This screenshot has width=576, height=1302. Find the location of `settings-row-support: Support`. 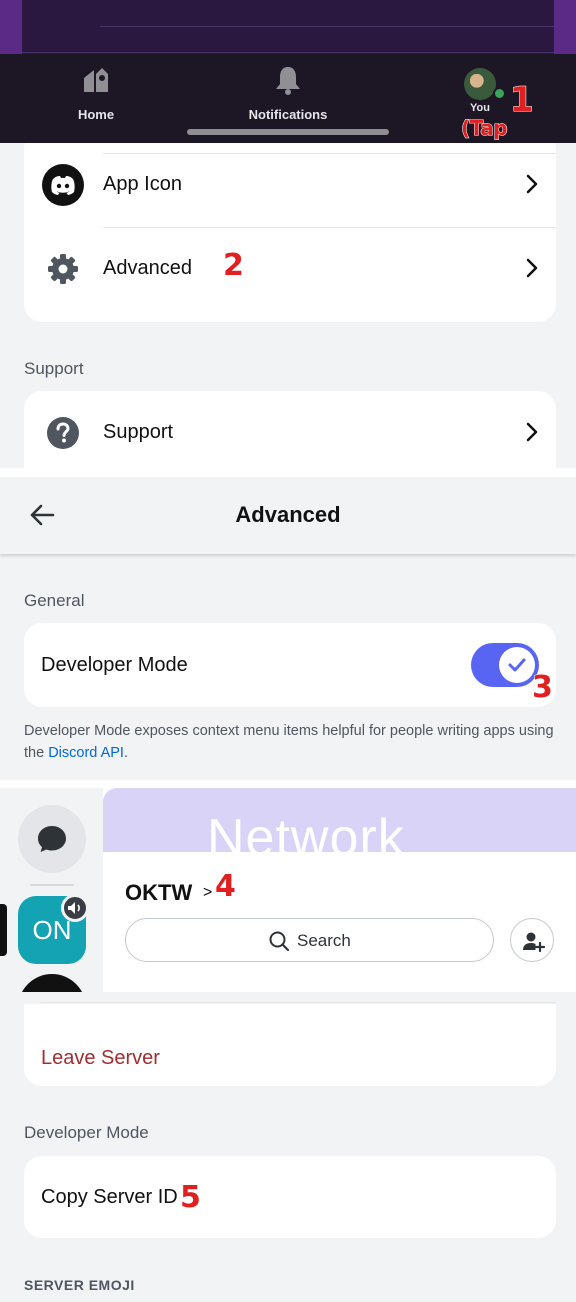

settings-row-support: Support is located at coordinates (290, 429).